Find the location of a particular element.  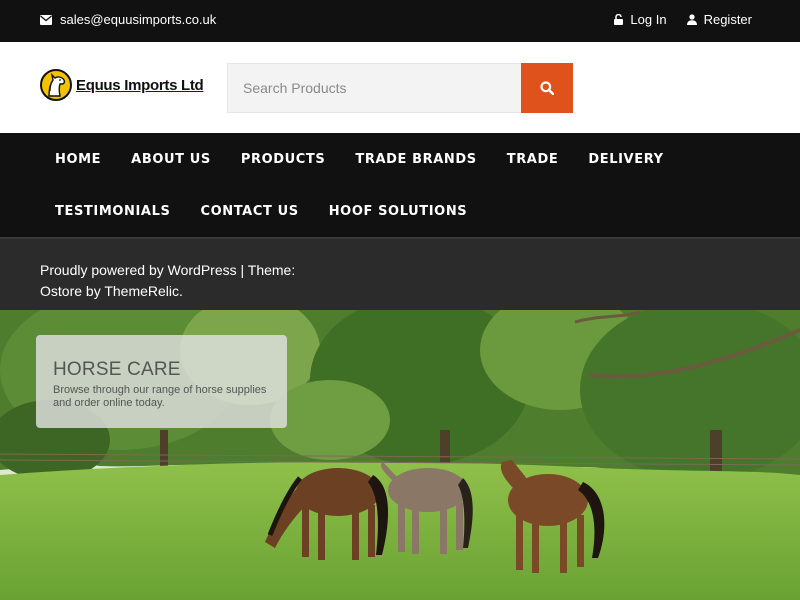

login-label: Log In is located at coordinates (648, 19).